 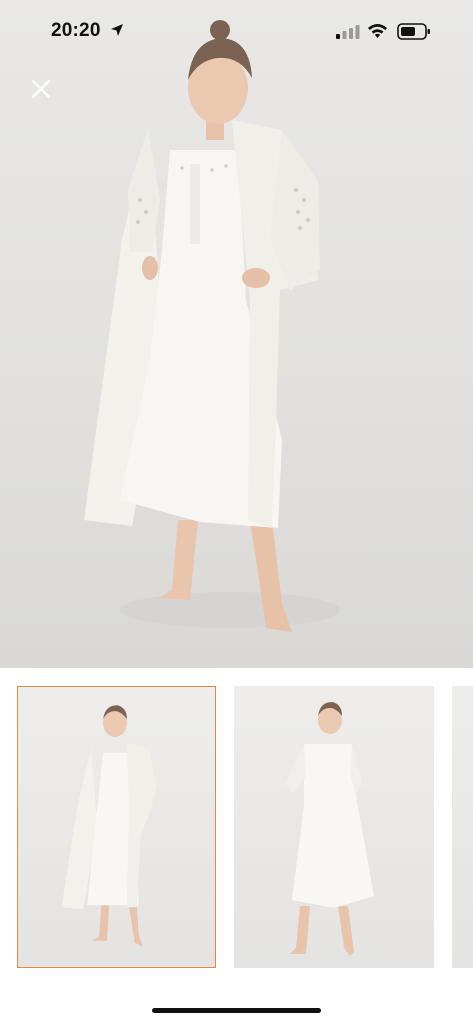 I want to click on close-icon, so click(x=41, y=89).